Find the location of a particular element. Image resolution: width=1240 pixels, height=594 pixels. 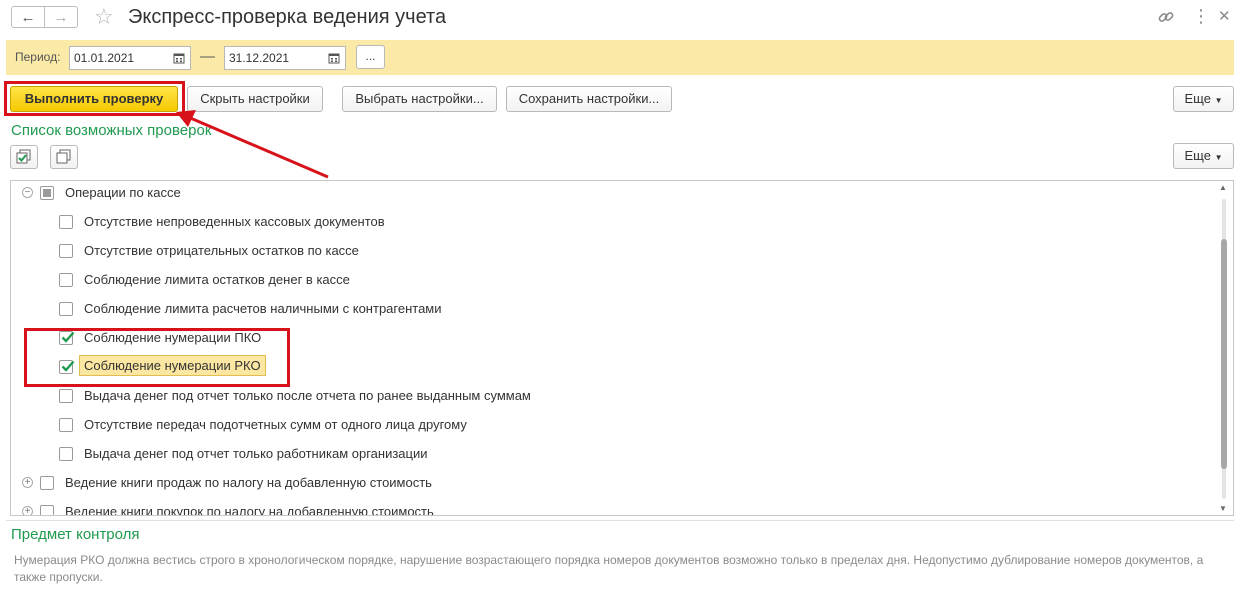

check-all-button is located at coordinates (24, 157).